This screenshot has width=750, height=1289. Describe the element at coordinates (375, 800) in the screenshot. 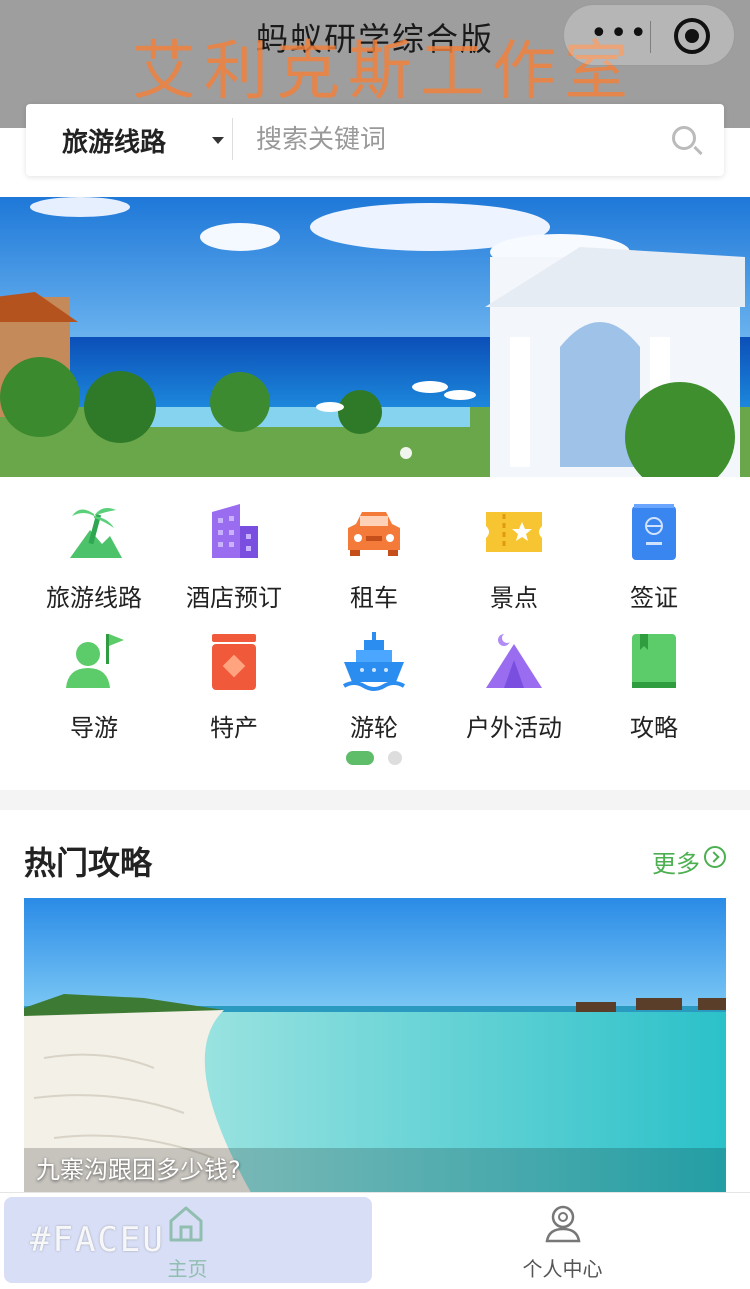

I see `section-spacer` at that location.